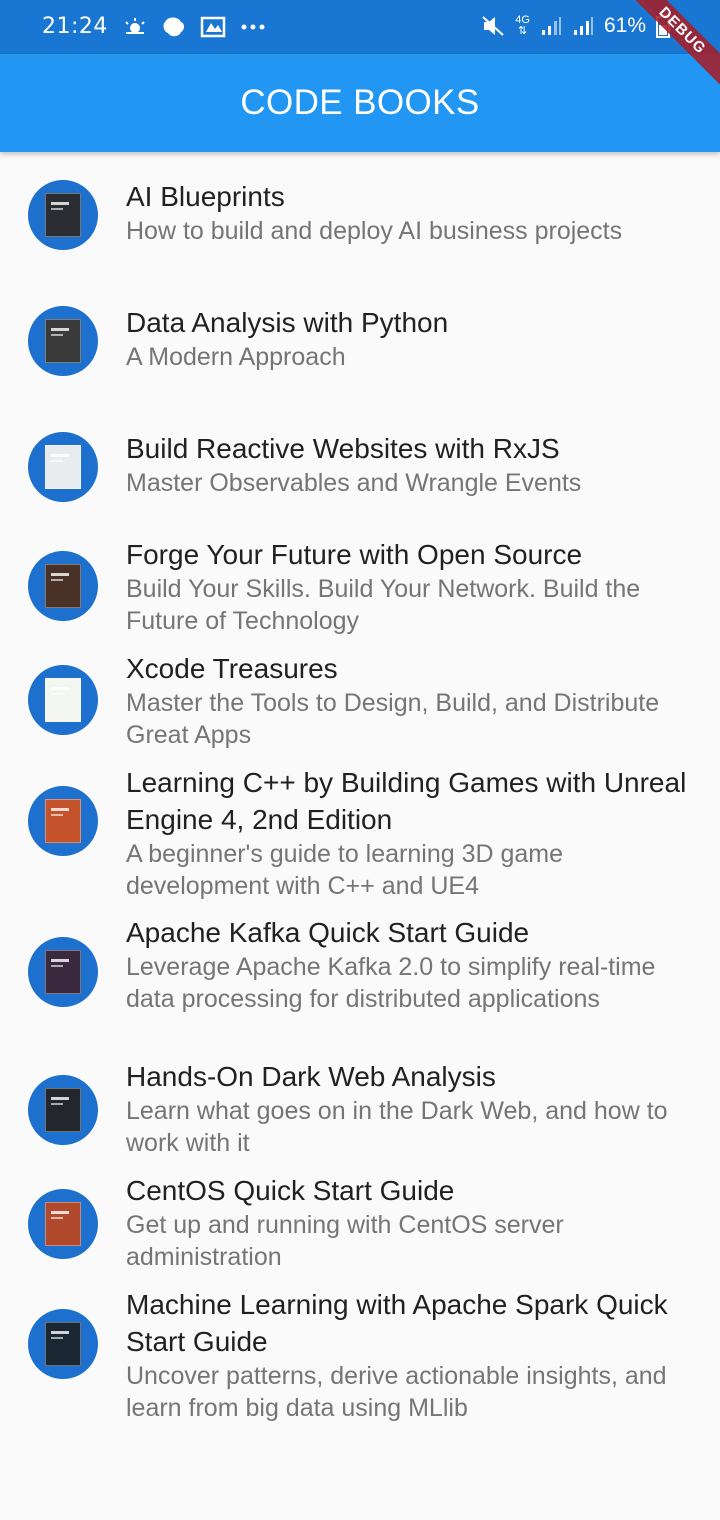 Image resolution: width=720 pixels, height=1520 pixels. Describe the element at coordinates (354, 554) in the screenshot. I see `book-title: Forge Your Future with Open Source` at that location.